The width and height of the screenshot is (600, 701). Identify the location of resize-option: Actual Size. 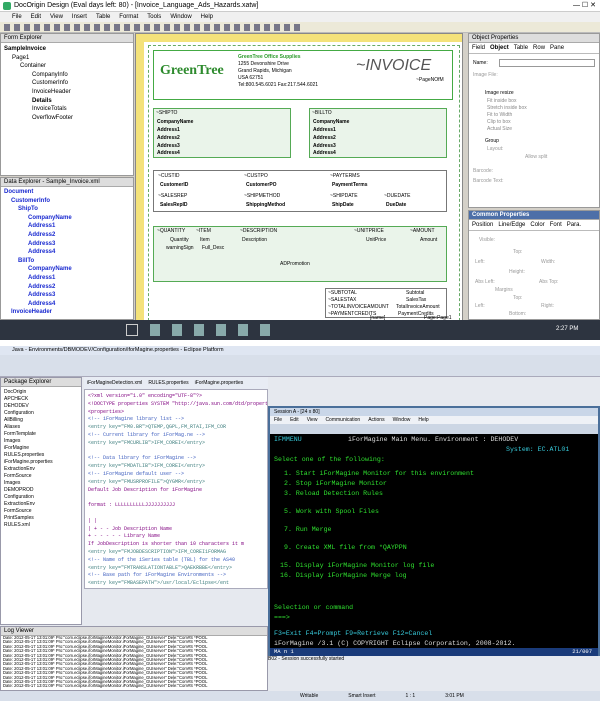
(499, 129).